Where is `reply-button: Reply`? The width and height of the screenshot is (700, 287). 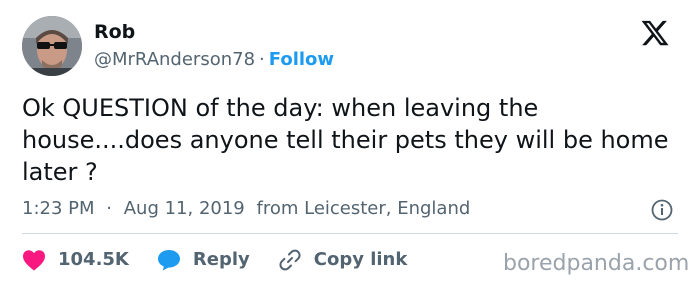 reply-button: Reply is located at coordinates (203, 260).